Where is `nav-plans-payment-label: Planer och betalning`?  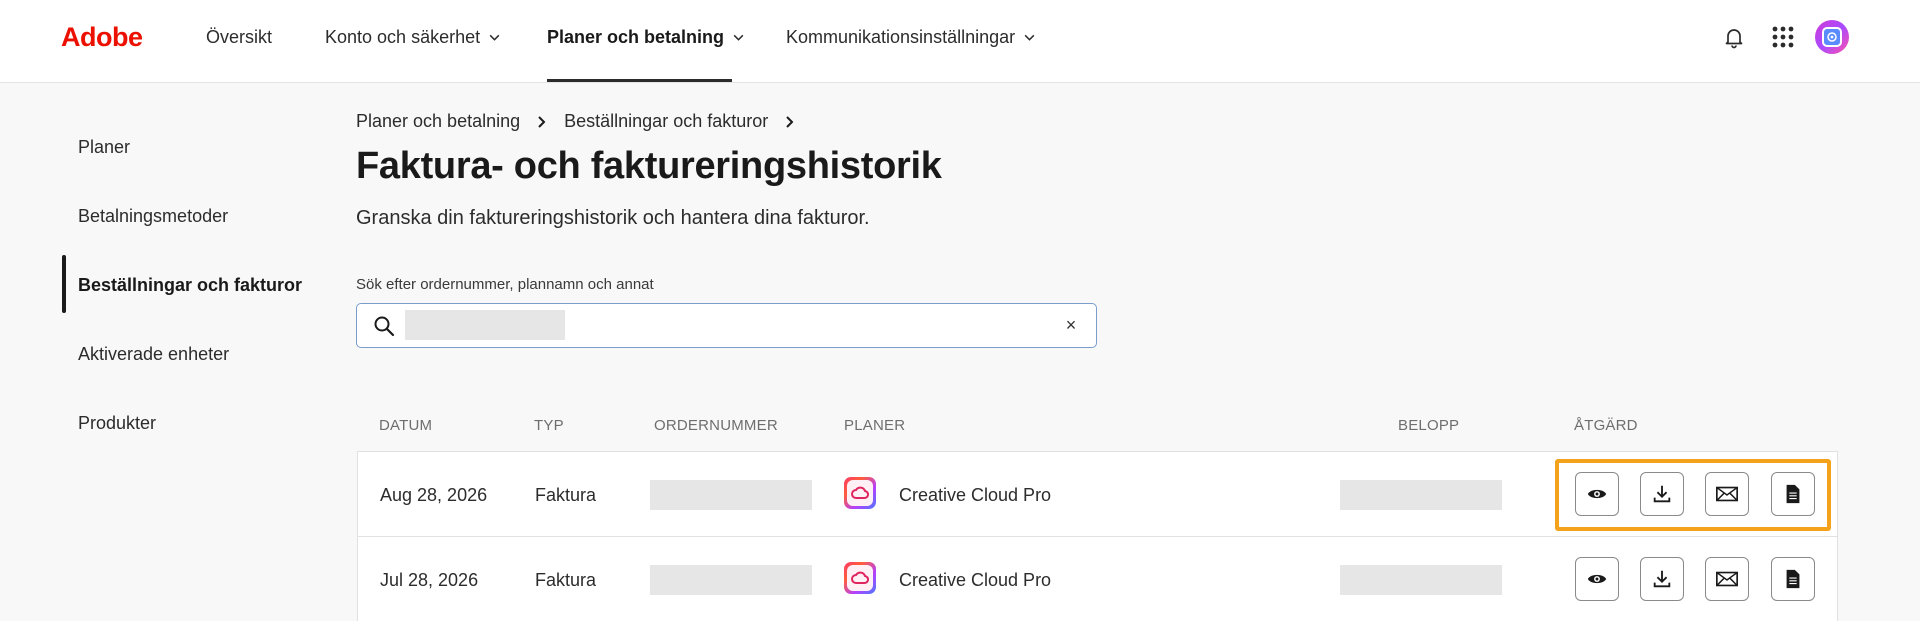 nav-plans-payment-label: Planer och betalning is located at coordinates (636, 37).